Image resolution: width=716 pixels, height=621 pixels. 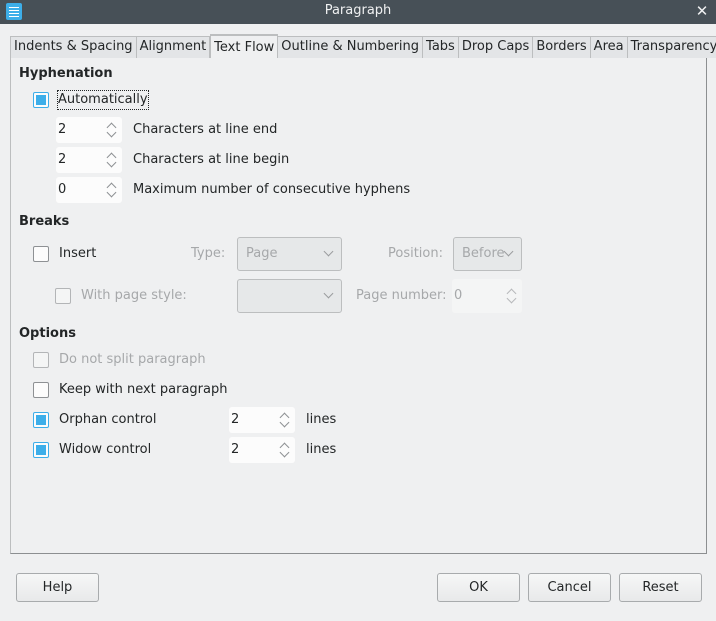 What do you see at coordinates (89, 160) in the screenshot?
I see `chars-line-begin-spinbox: 2` at bounding box center [89, 160].